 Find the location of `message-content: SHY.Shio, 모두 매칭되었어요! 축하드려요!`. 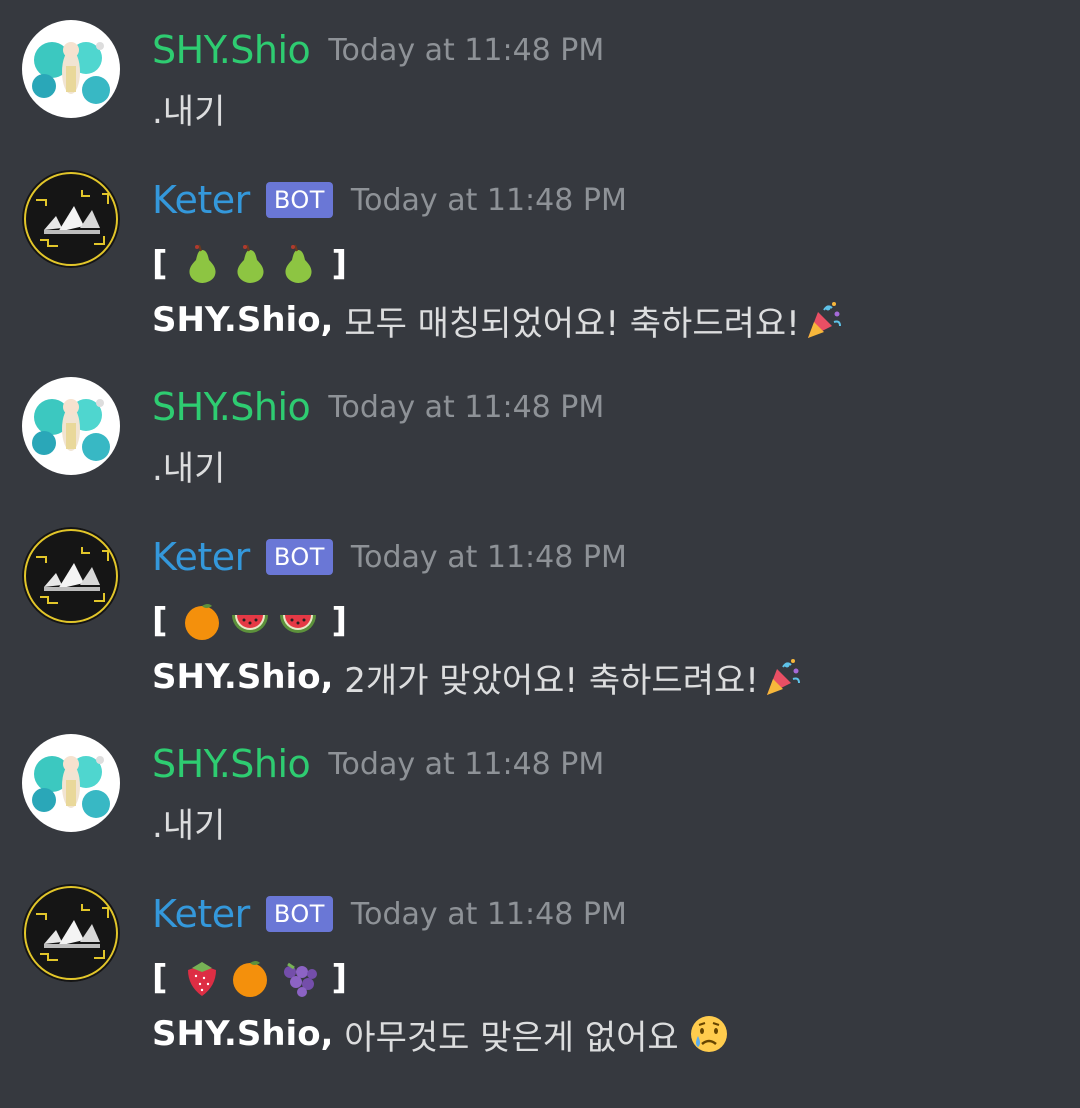

message-content: SHY.Shio, 모두 매칭되었어요! 축하드려요! is located at coordinates (500, 320).